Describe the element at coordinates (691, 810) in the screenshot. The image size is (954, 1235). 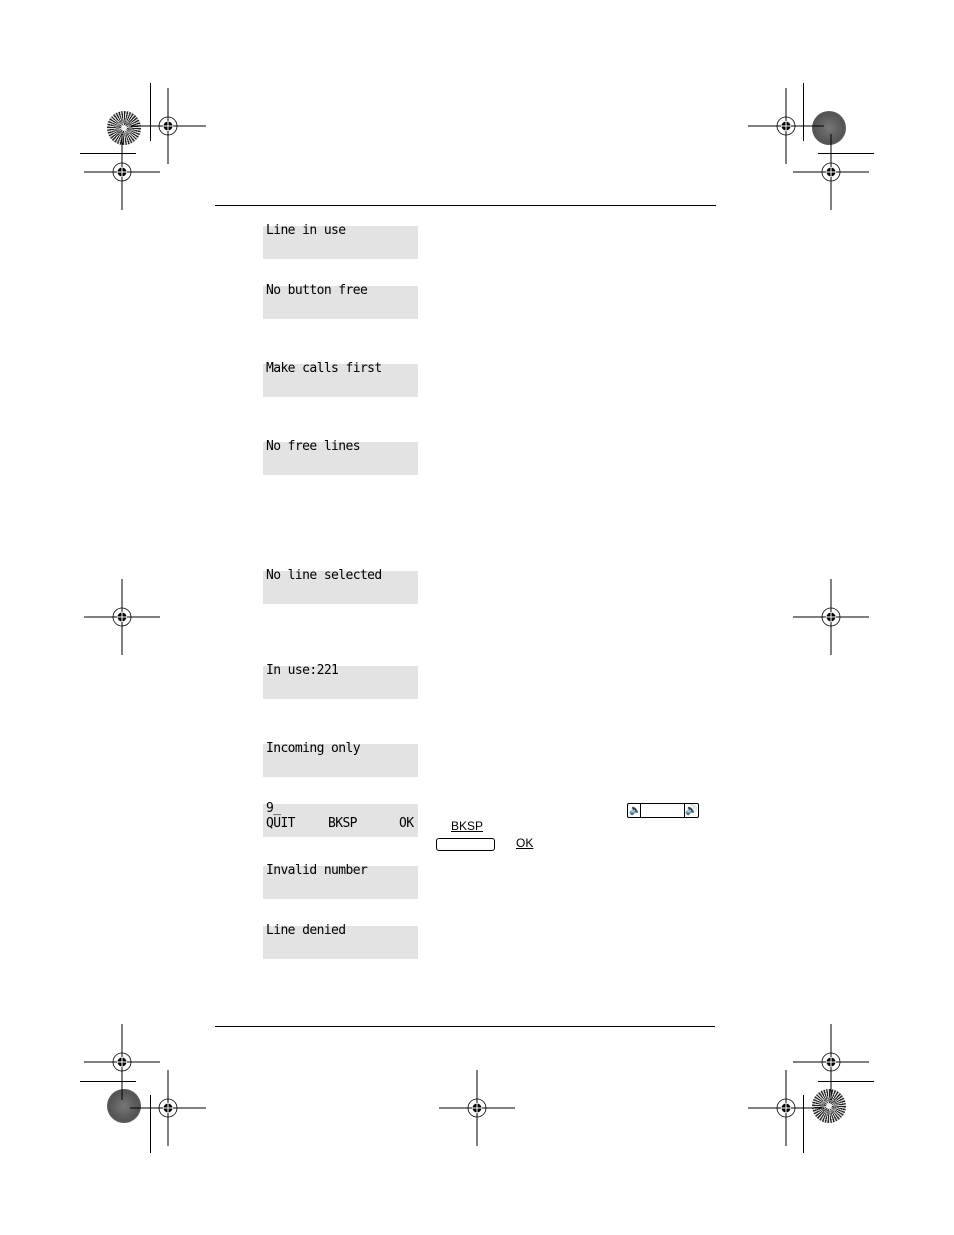
I see `volume-up-icon: 🔊` at that location.